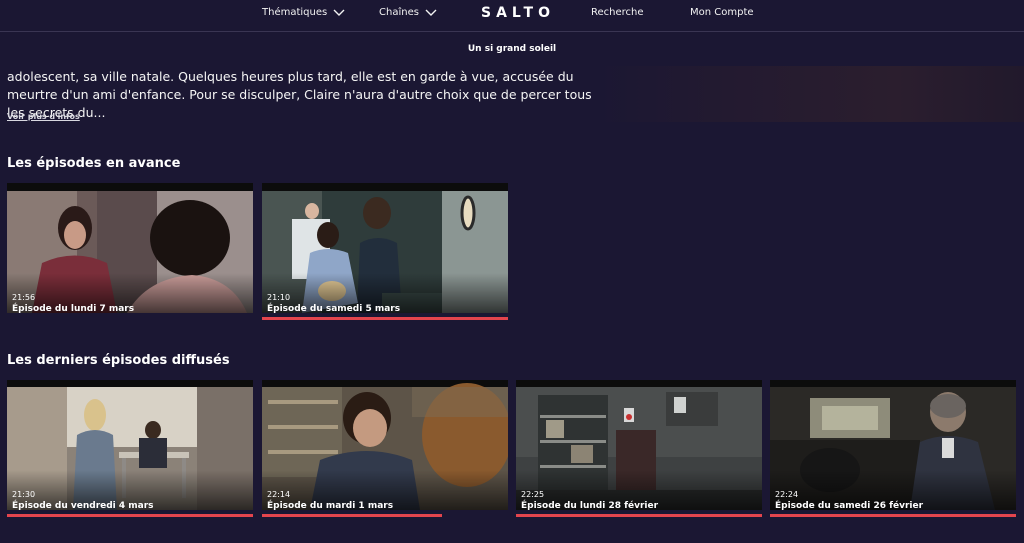 This screenshot has height=543, width=1024. I want to click on section-title-upcoming: Les épisodes en avance, so click(94, 163).